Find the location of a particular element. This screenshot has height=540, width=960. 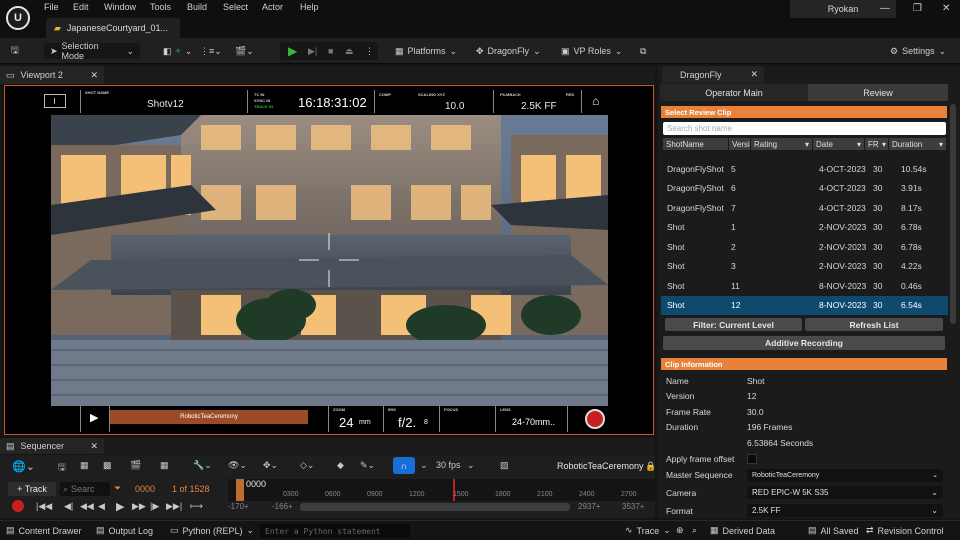

camera-dropdown: RED EPIC-W 5K S35 ⌄ is located at coordinates (845, 492).